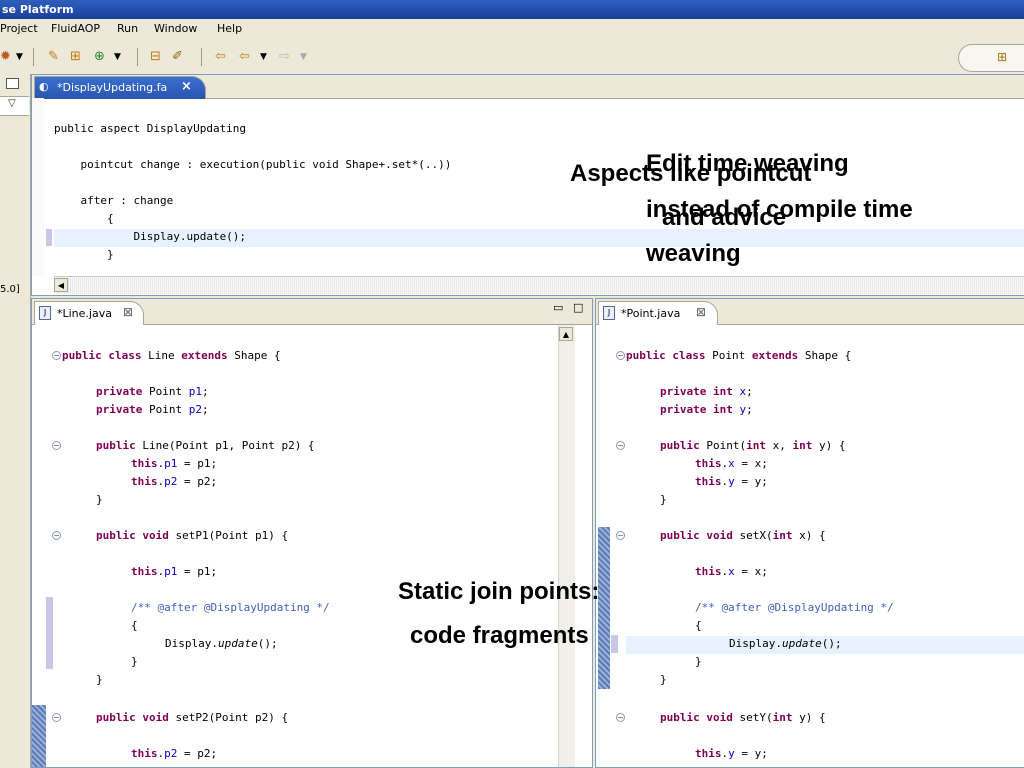 The width and height of the screenshot is (1024, 768). I want to click on view-menu-icon: ▽, so click(12, 103).